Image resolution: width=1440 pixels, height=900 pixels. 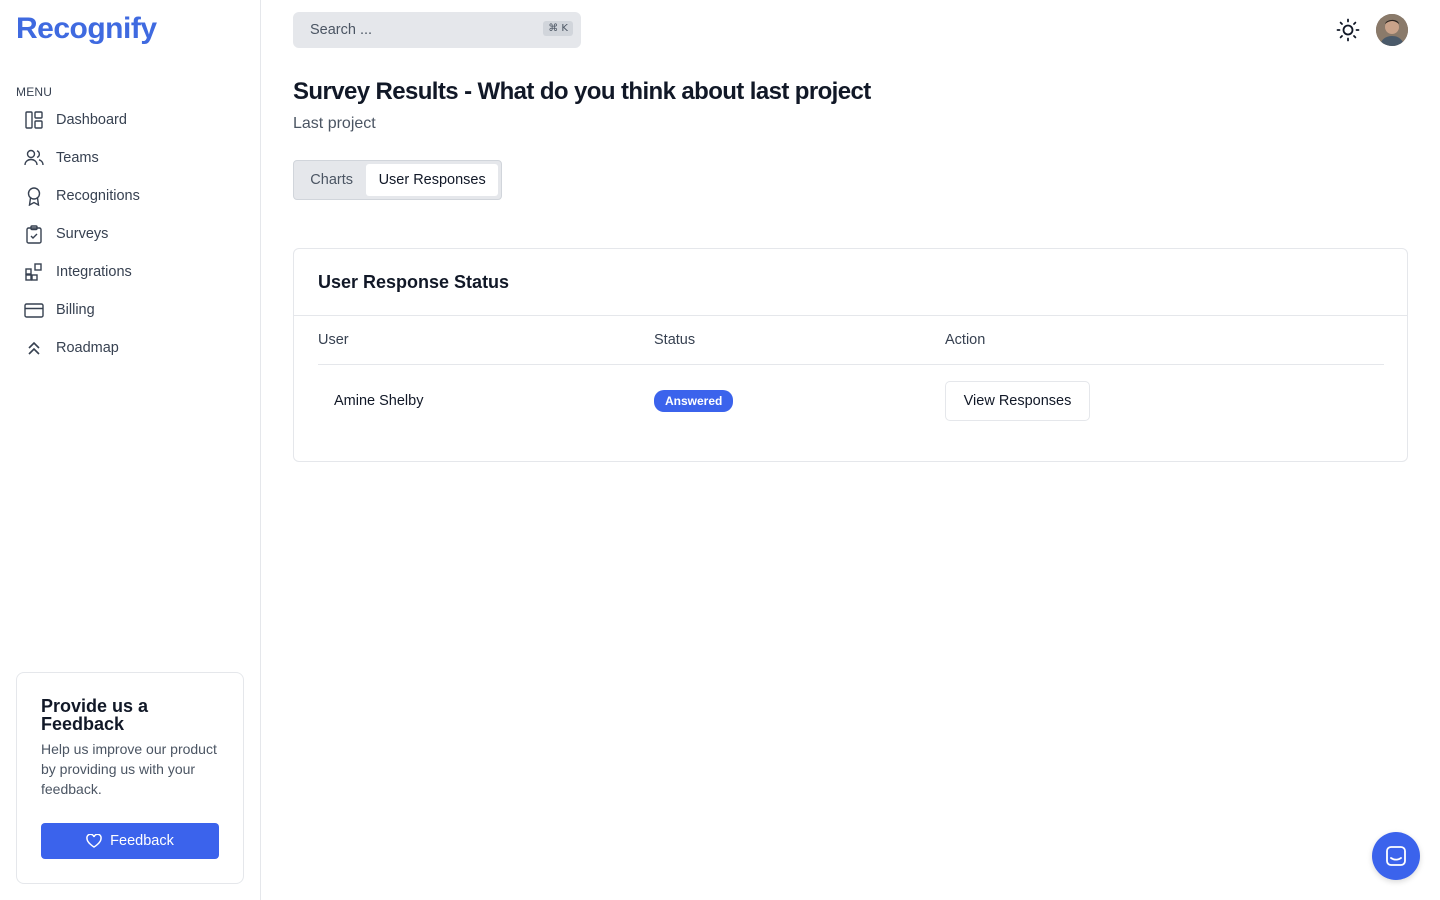 I want to click on search-input, so click(x=410, y=30).